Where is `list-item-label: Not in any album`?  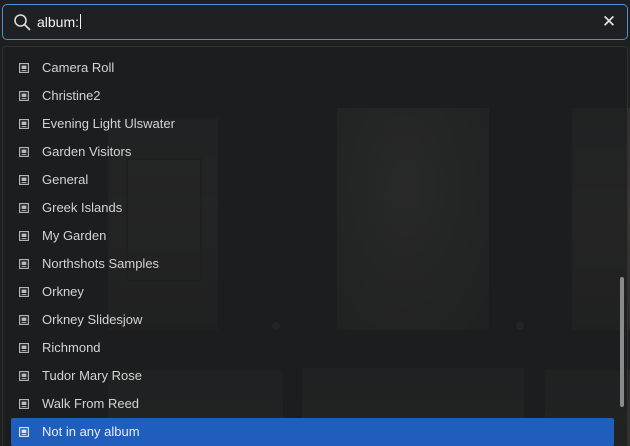 list-item-label: Not in any album is located at coordinates (91, 431).